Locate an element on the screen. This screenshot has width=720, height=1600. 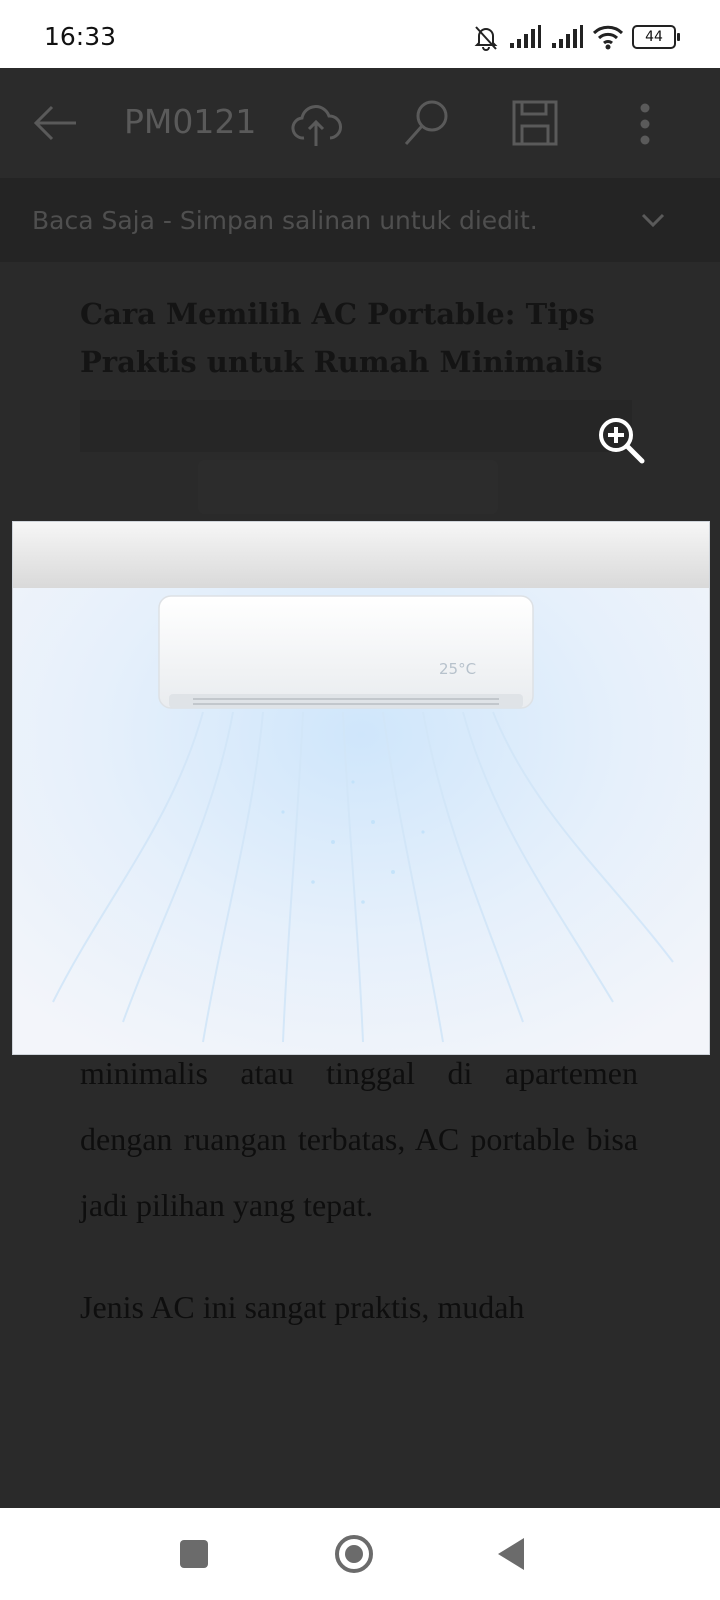
ac-temperature-display: 25°C is located at coordinates (457, 669).